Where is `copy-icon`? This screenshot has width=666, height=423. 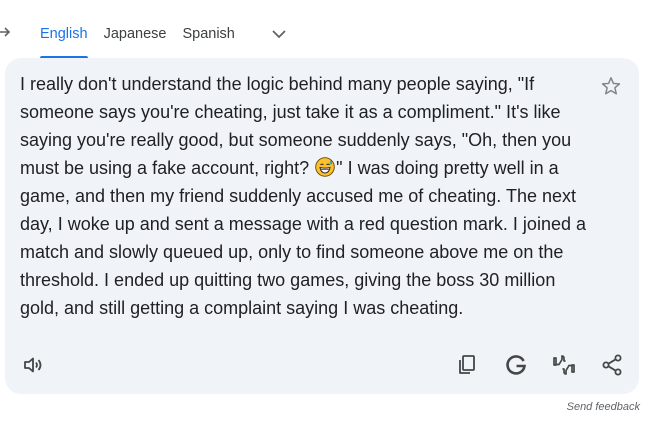
copy-icon is located at coordinates (467, 365).